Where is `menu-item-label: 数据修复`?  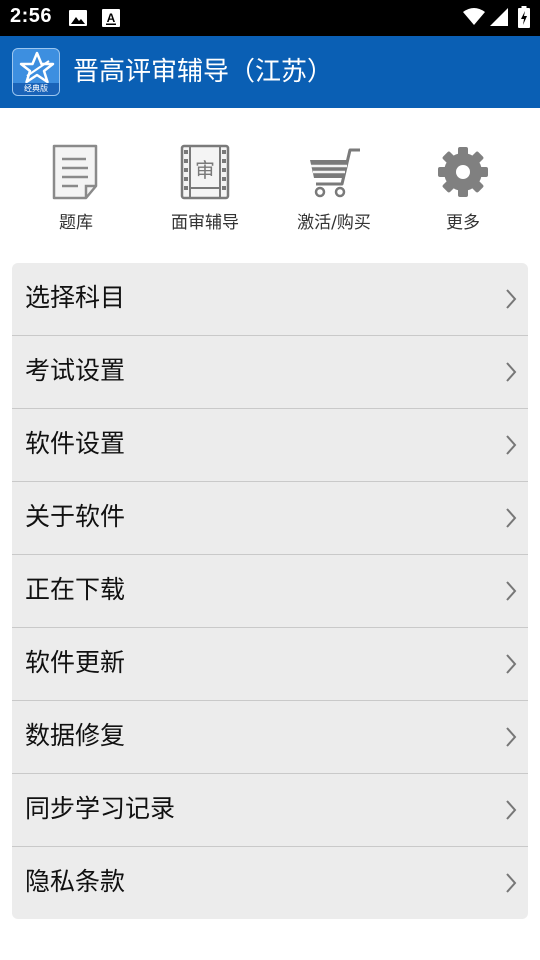
menu-item-label: 数据修复 is located at coordinates (75, 735).